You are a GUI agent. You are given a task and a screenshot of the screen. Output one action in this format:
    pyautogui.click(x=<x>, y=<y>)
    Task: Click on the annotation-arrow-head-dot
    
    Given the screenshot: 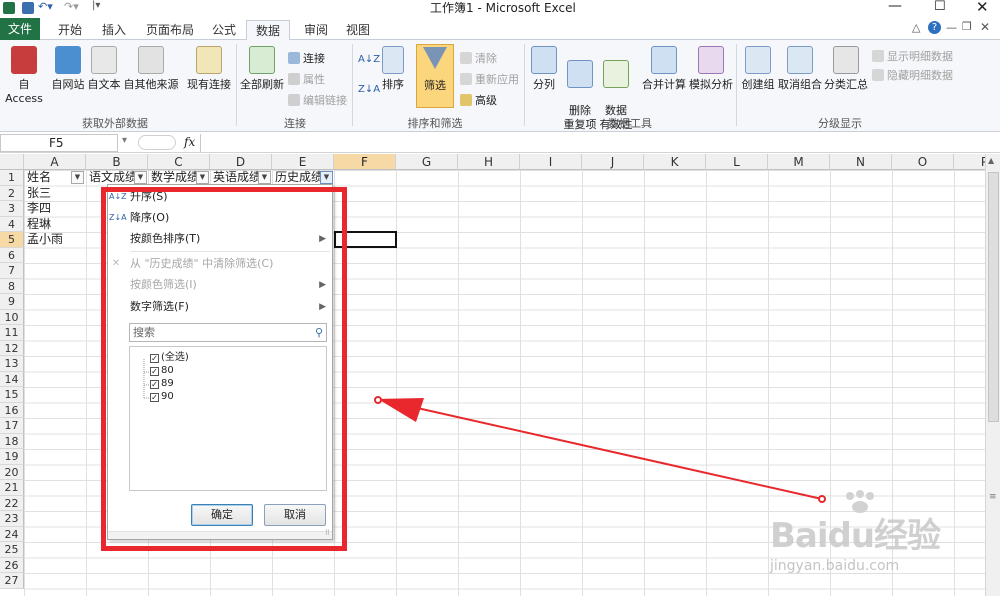 What is the action you would take?
    pyautogui.click(x=378, y=400)
    